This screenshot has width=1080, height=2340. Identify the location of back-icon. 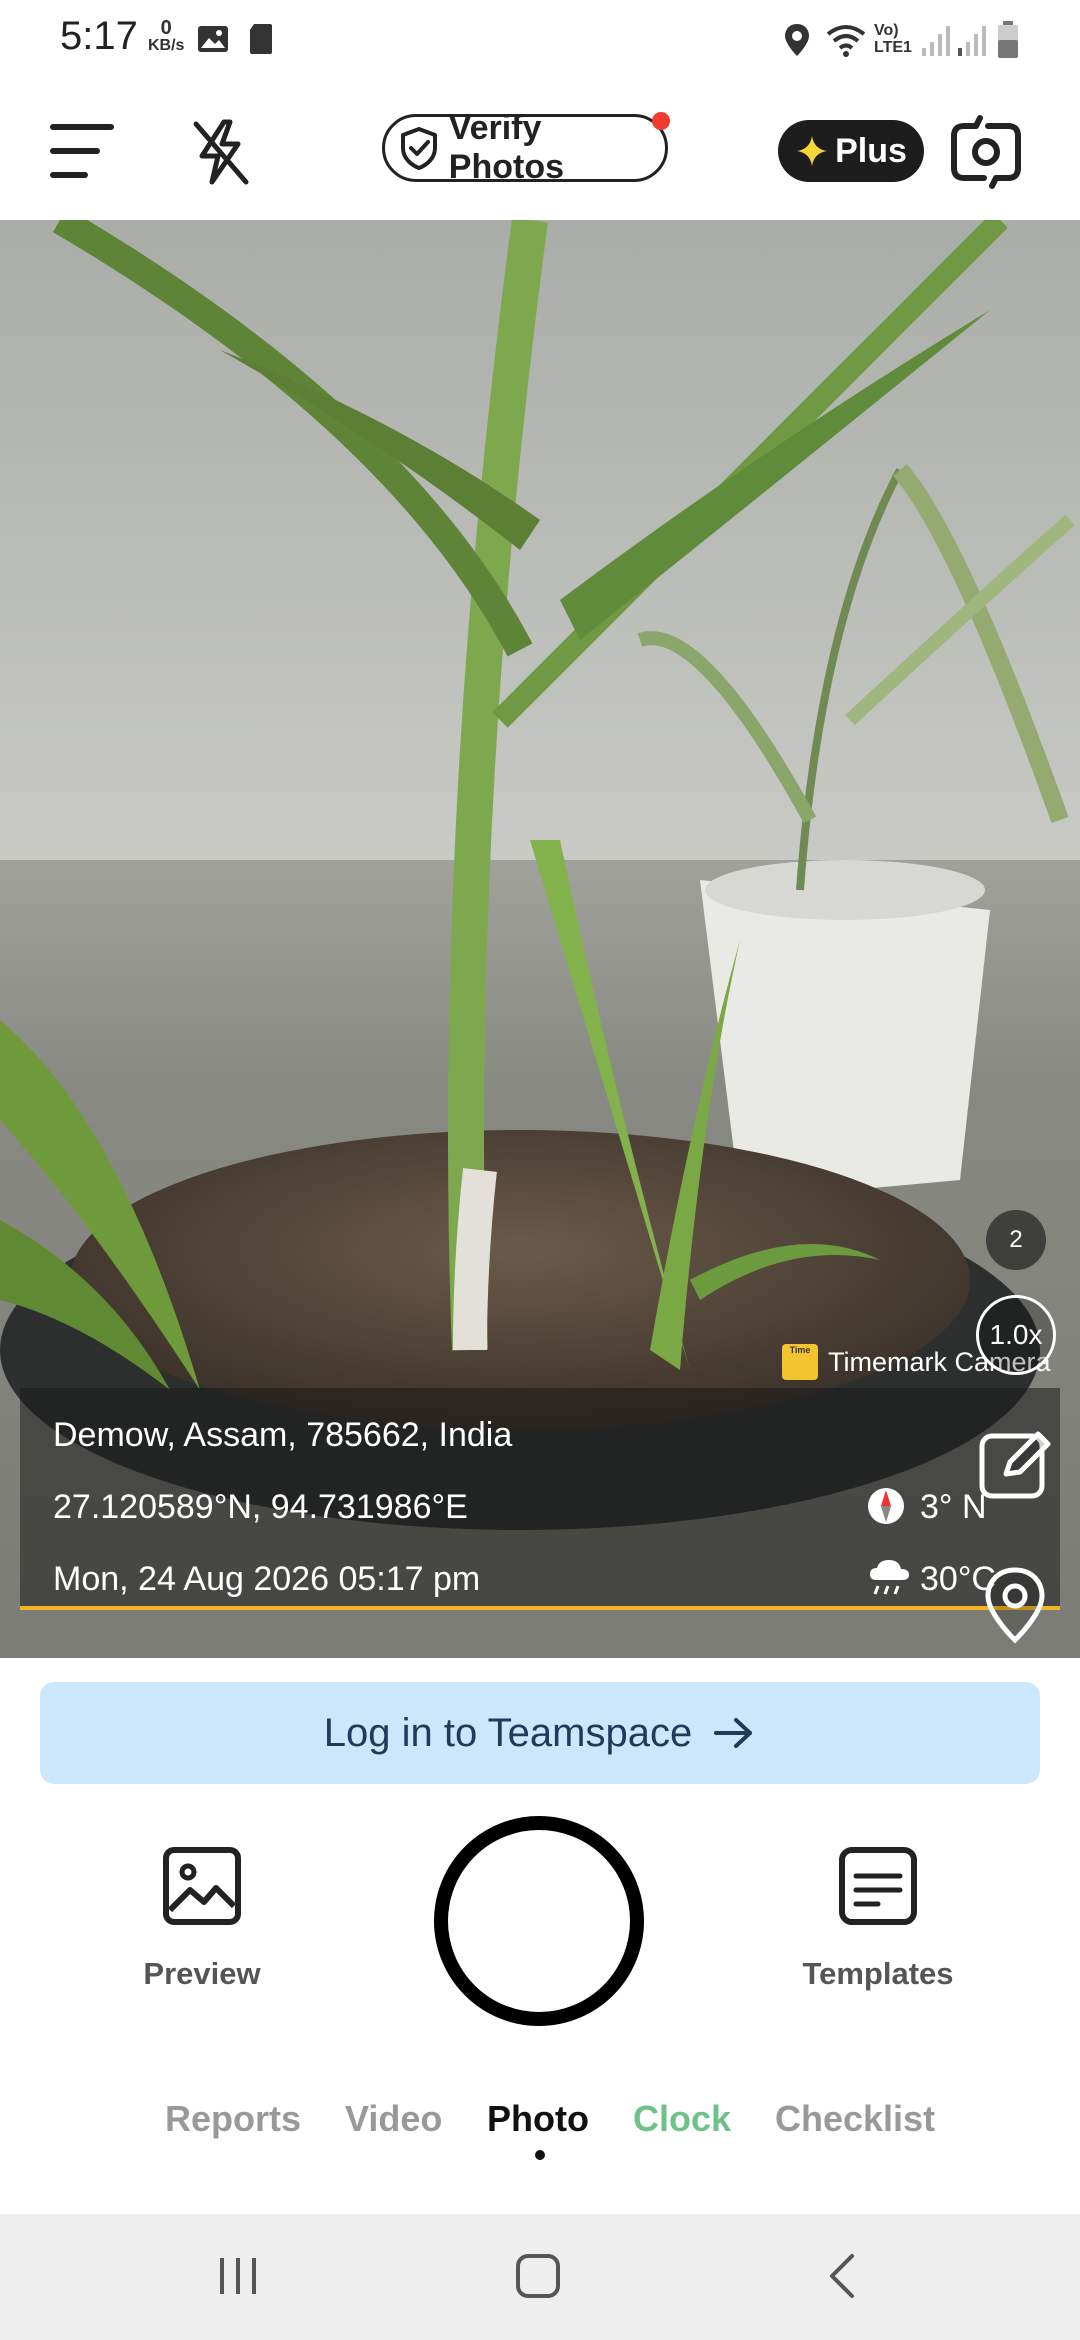
(842, 2276).